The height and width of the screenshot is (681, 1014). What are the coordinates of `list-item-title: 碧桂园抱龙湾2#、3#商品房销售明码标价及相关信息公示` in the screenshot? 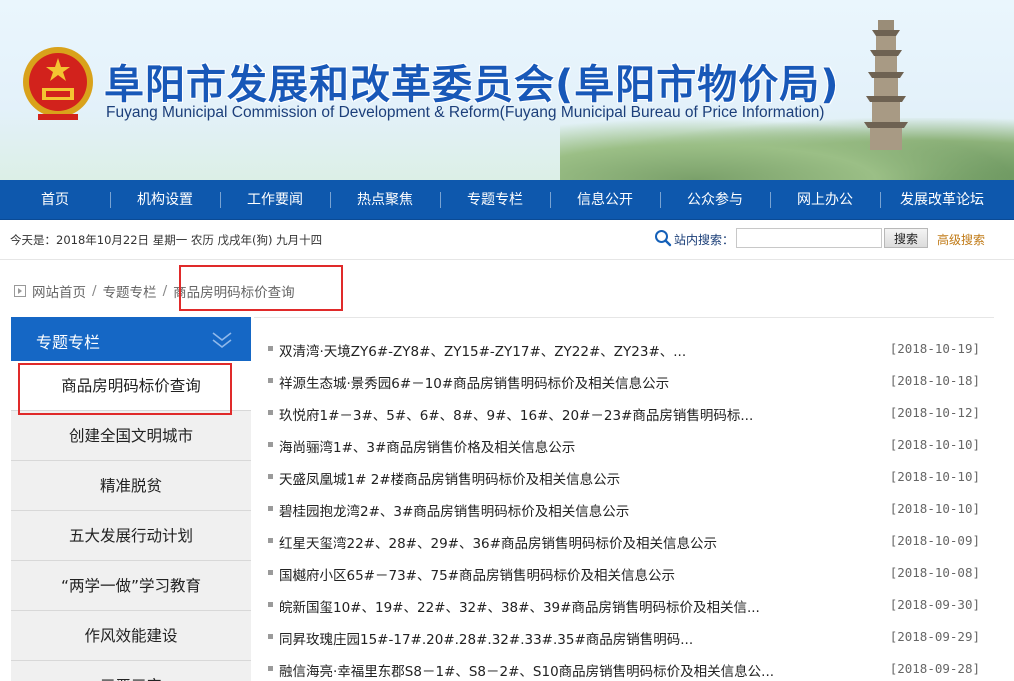 It's located at (454, 510).